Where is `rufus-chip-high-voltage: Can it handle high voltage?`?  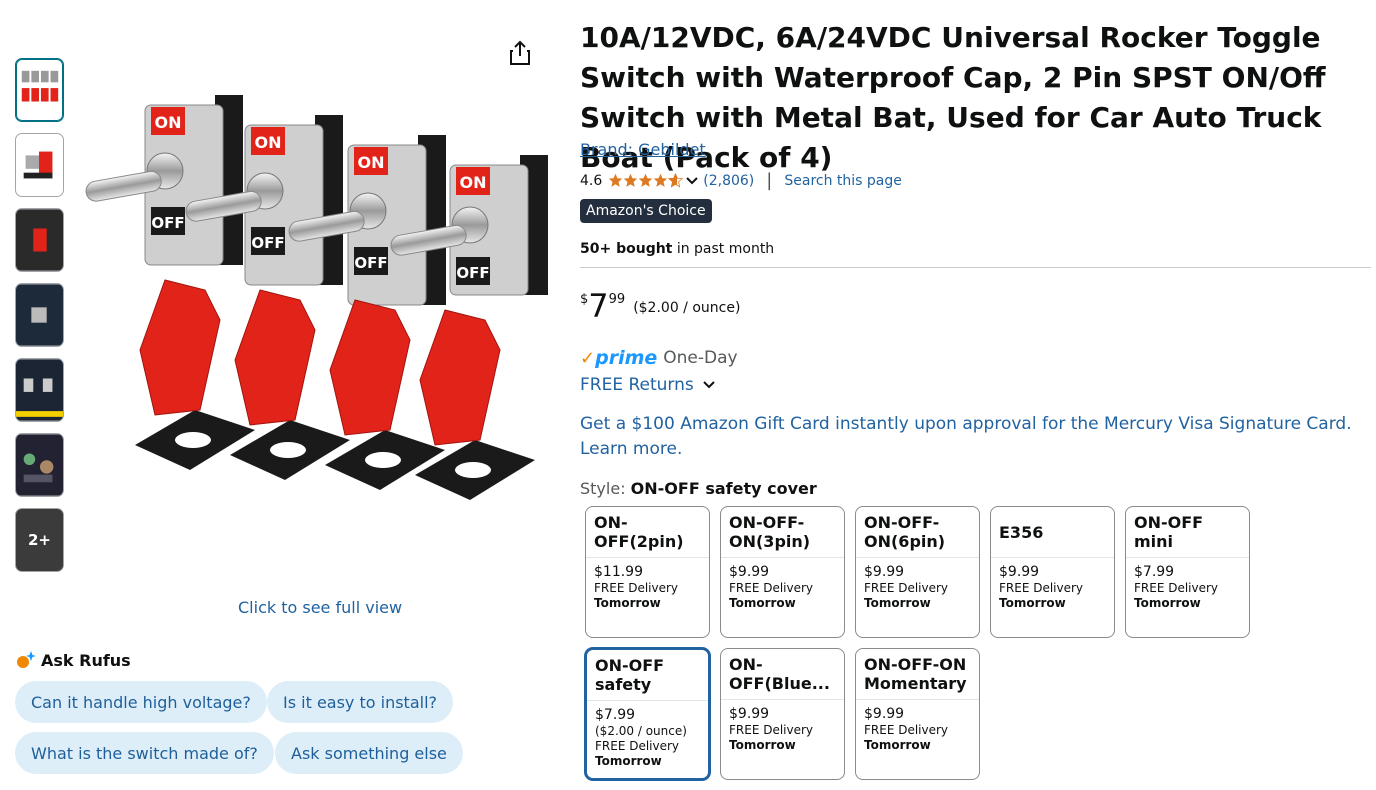 rufus-chip-high-voltage: Can it handle high voltage? is located at coordinates (141, 702).